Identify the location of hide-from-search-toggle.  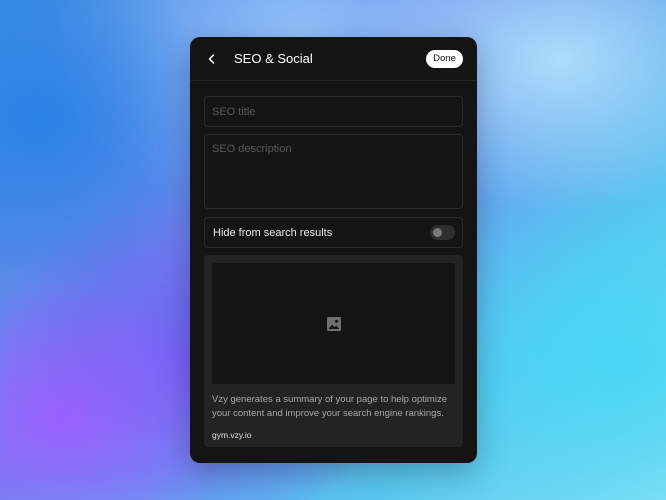
(442, 232).